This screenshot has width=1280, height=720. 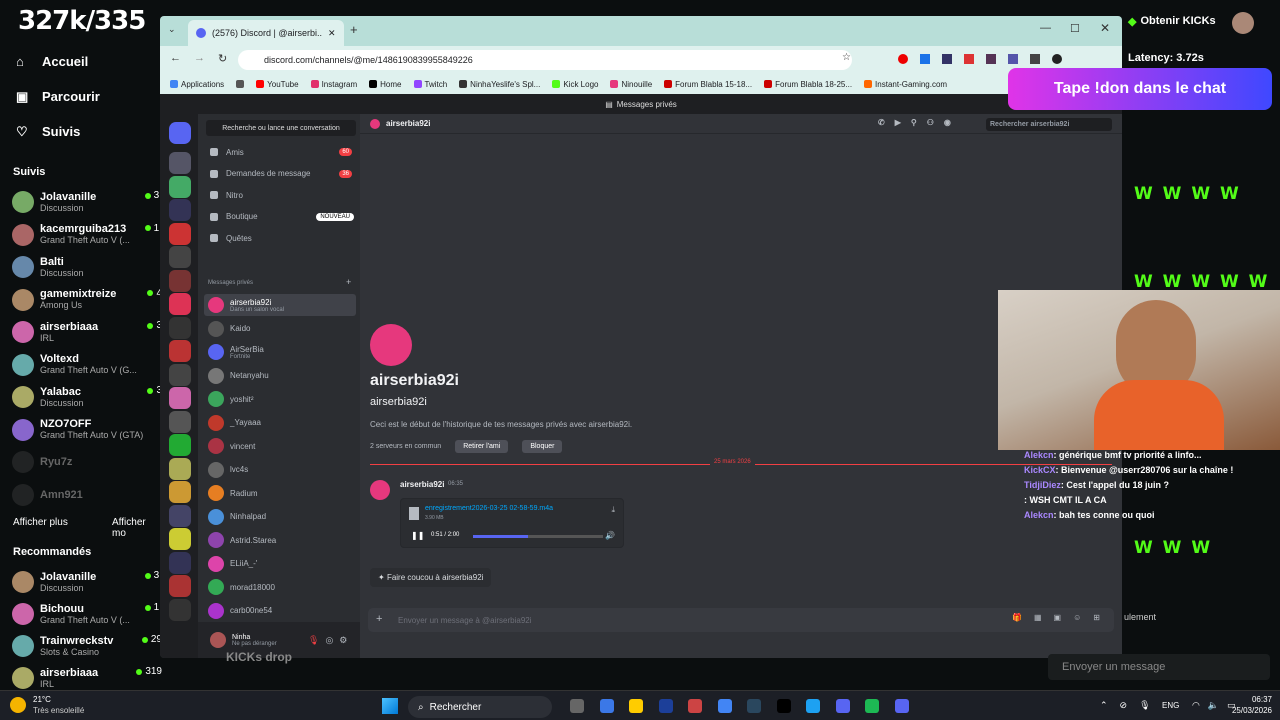 I want to click on dm-item: airserbia92i Dans un salon vocal, so click(x=280, y=305).